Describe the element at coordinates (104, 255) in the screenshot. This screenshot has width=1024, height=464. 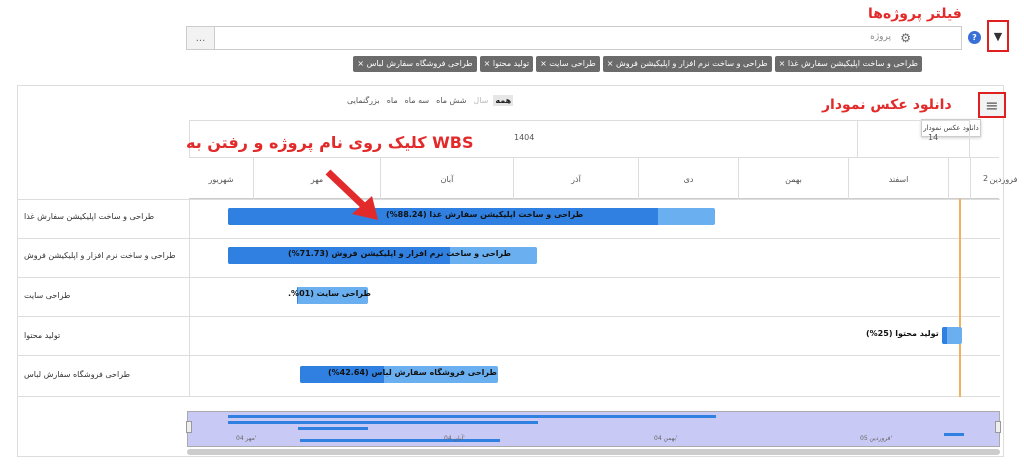
I see `project-name-link: طراحی و ساخت نرم افزار و اپلیکیشن فروش` at that location.